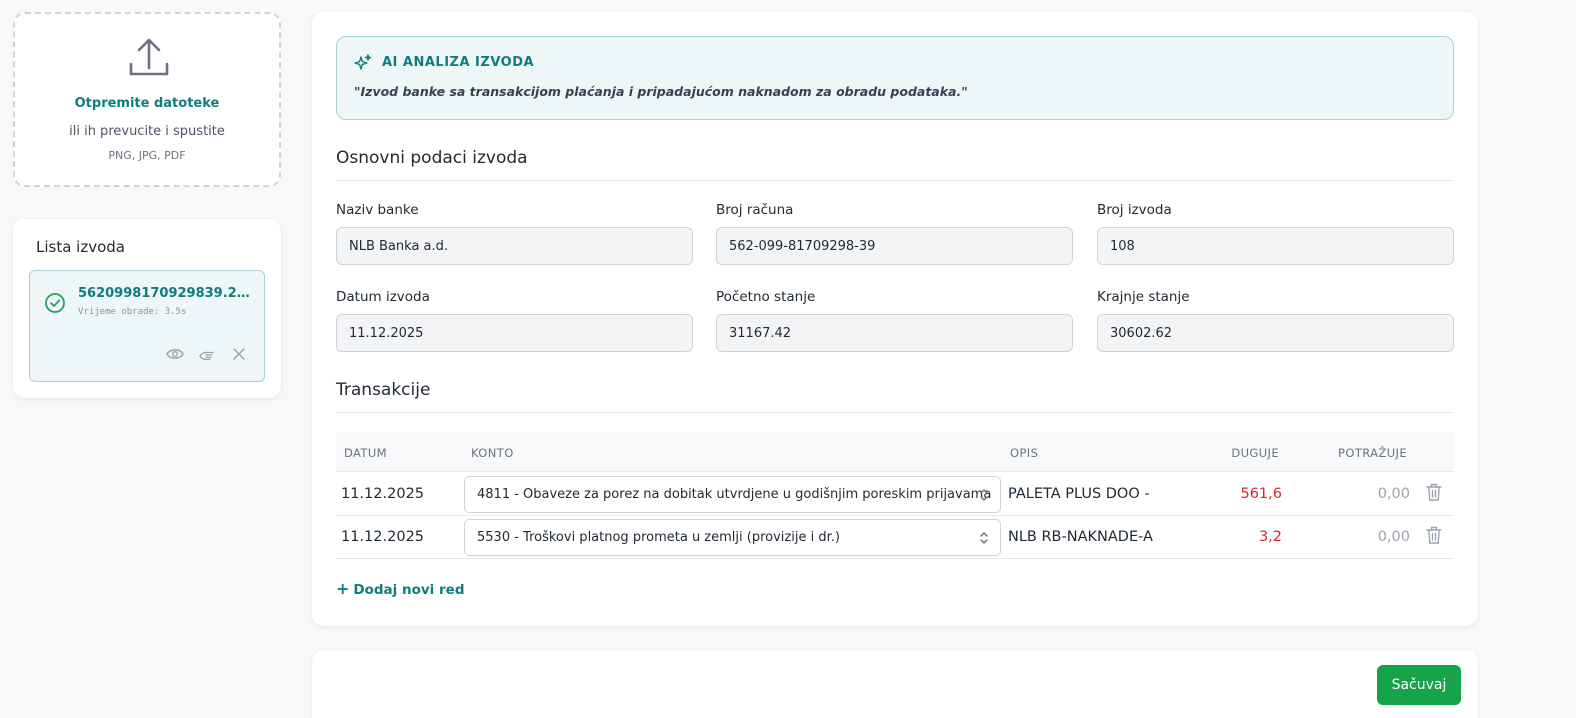 This screenshot has height=718, width=1576. What do you see at coordinates (514, 246) in the screenshot?
I see `bank-name-field` at bounding box center [514, 246].